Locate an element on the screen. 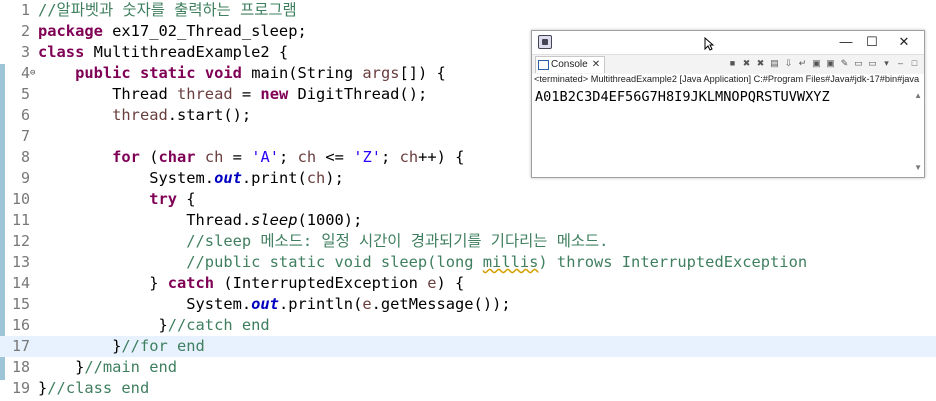 The image size is (936, 401). code-text: //알파벳과 숫자를 출력하는 프로그램 is located at coordinates (167, 10).